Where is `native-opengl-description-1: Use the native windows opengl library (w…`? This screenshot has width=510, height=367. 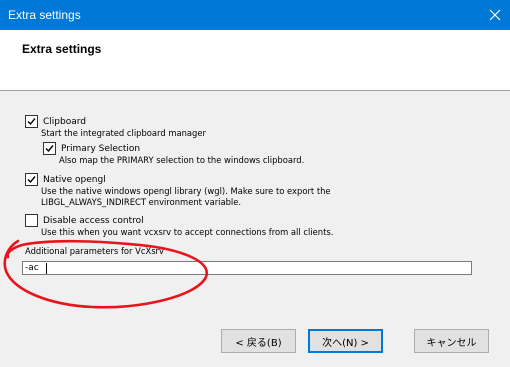 native-opengl-description-1: Use the native windows opengl library (w… is located at coordinates (186, 191).